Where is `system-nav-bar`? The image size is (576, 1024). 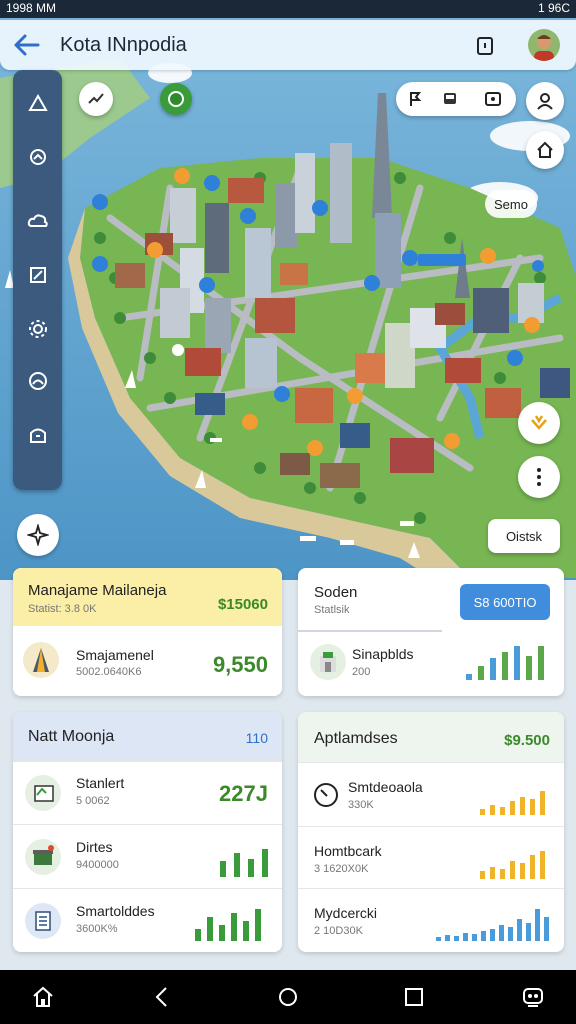
system-nav-bar is located at coordinates (288, 997).